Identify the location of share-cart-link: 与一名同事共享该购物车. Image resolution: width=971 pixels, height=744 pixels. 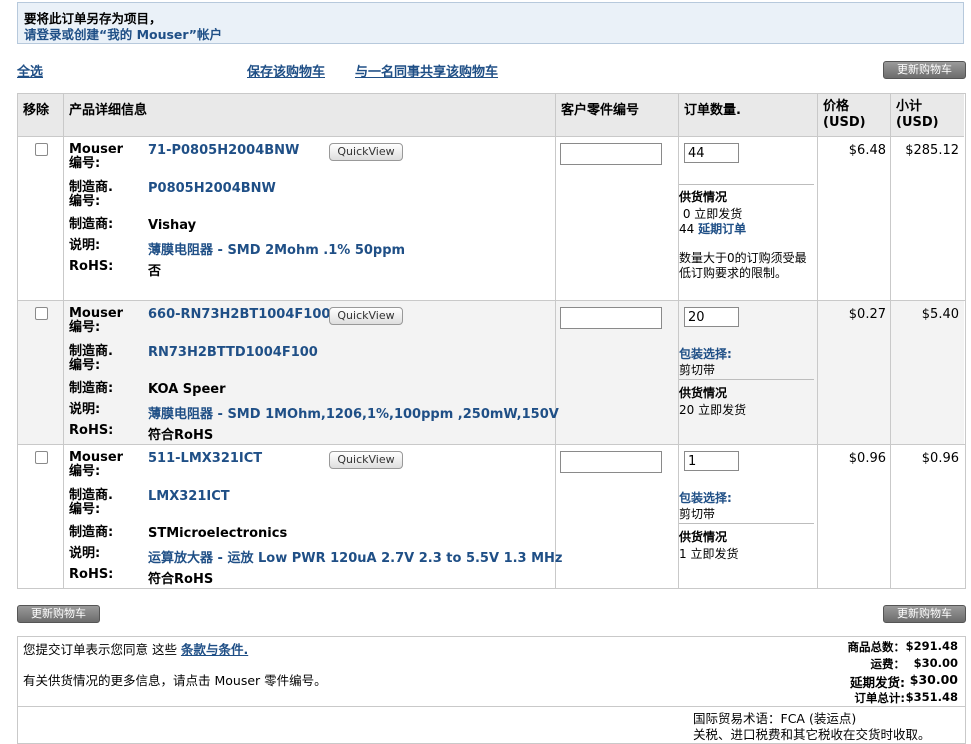
(426, 70).